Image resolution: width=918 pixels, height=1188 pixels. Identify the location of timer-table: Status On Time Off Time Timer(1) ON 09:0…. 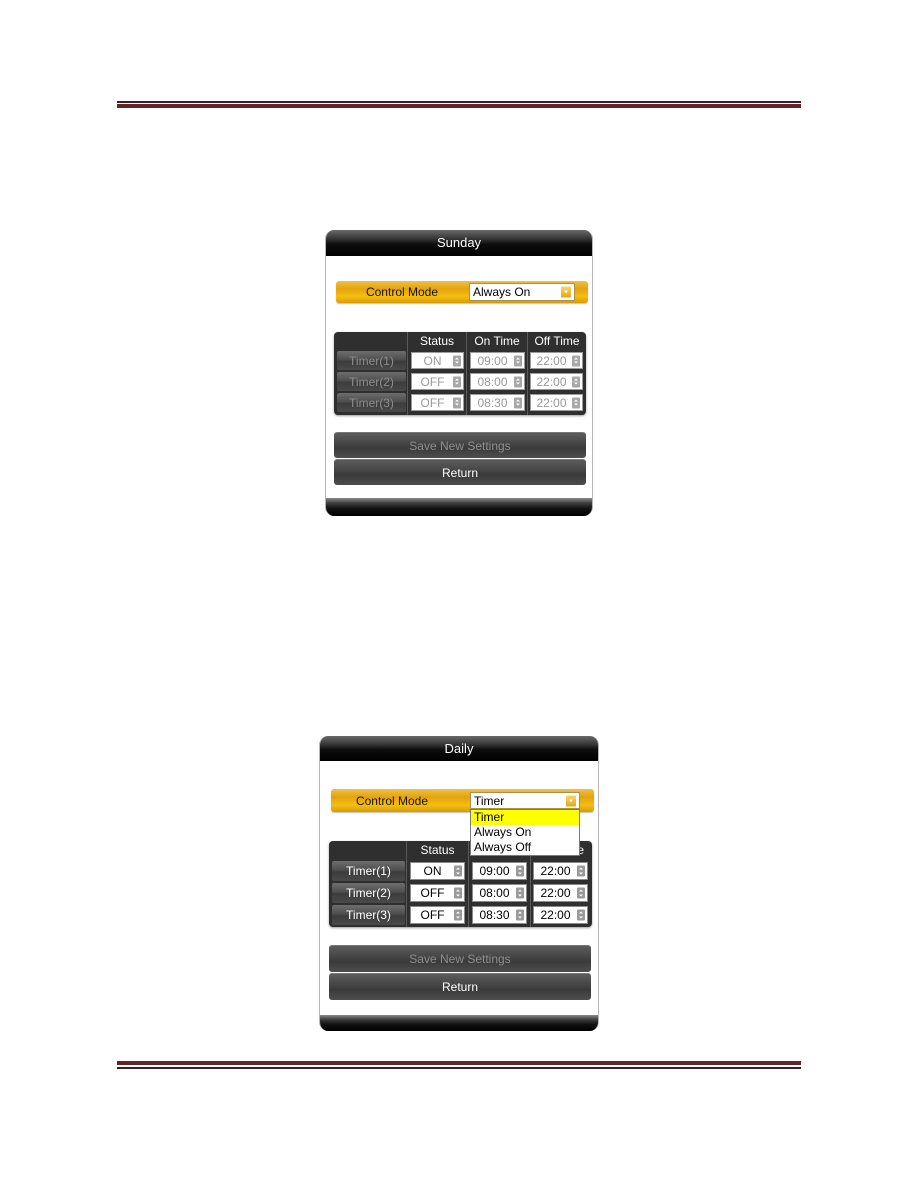
(460, 373).